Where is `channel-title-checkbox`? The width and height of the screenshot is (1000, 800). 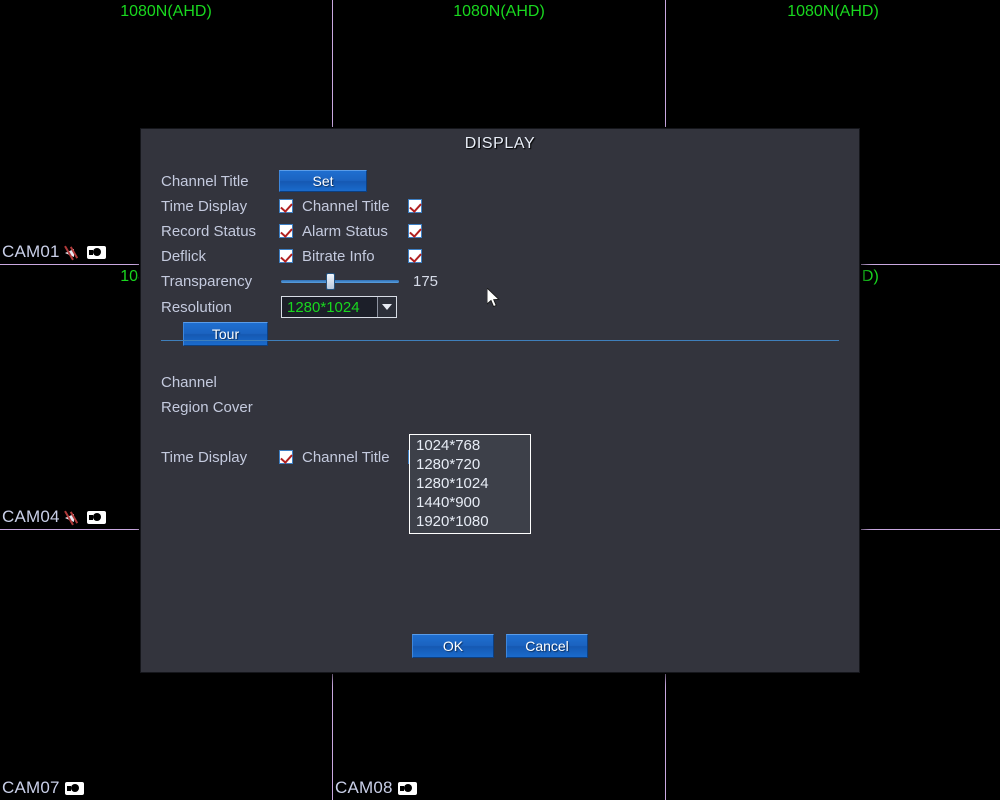
channel-title-checkbox is located at coordinates (415, 206).